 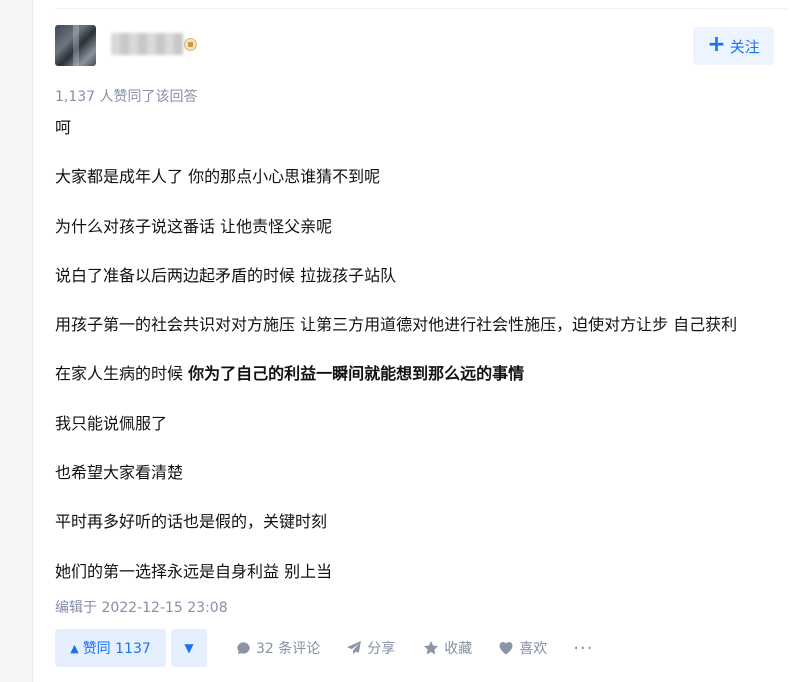 I want to click on content-text: 在家人生病的时候, so click(x=122, y=374).